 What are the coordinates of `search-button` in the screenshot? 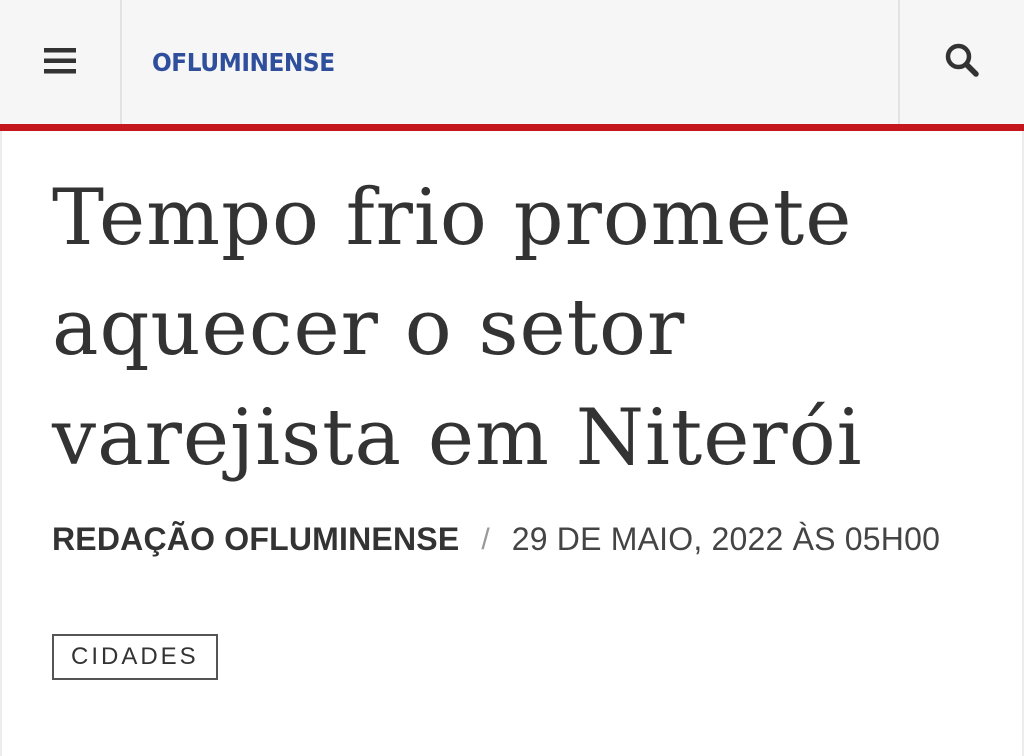 It's located at (961, 62).